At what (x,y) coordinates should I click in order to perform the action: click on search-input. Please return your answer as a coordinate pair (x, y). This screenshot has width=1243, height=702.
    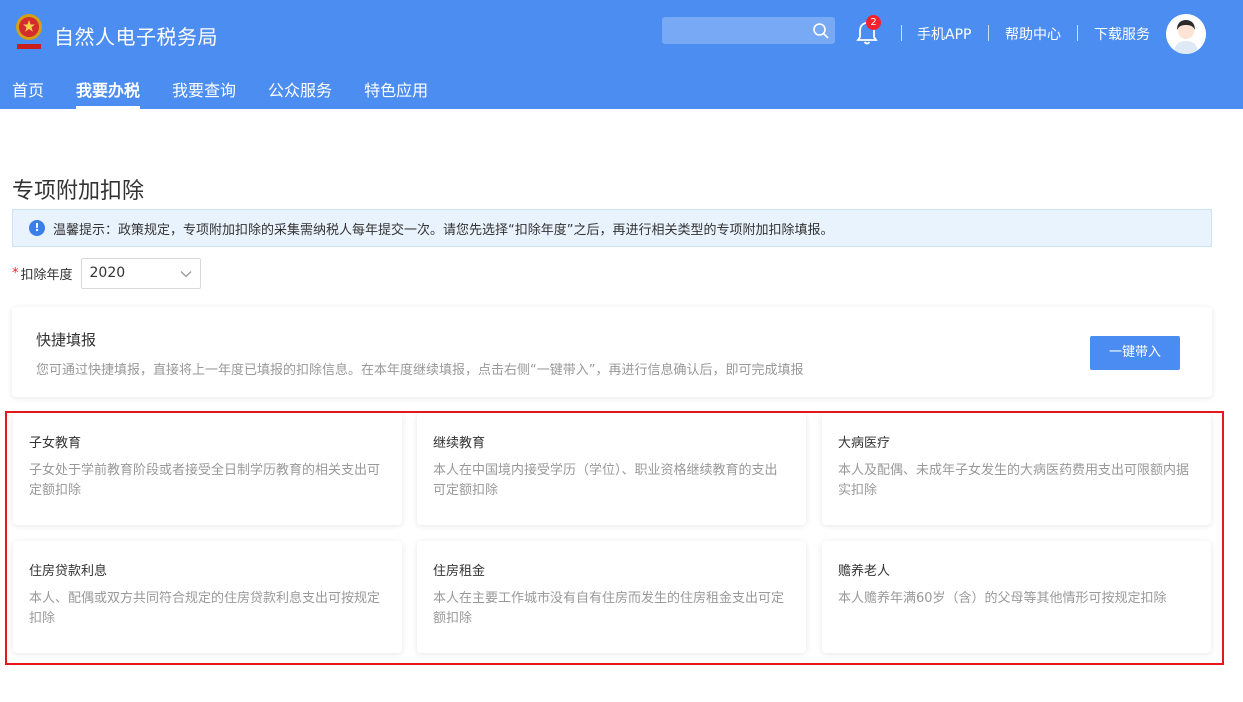
    Looking at the image, I should click on (748, 30).